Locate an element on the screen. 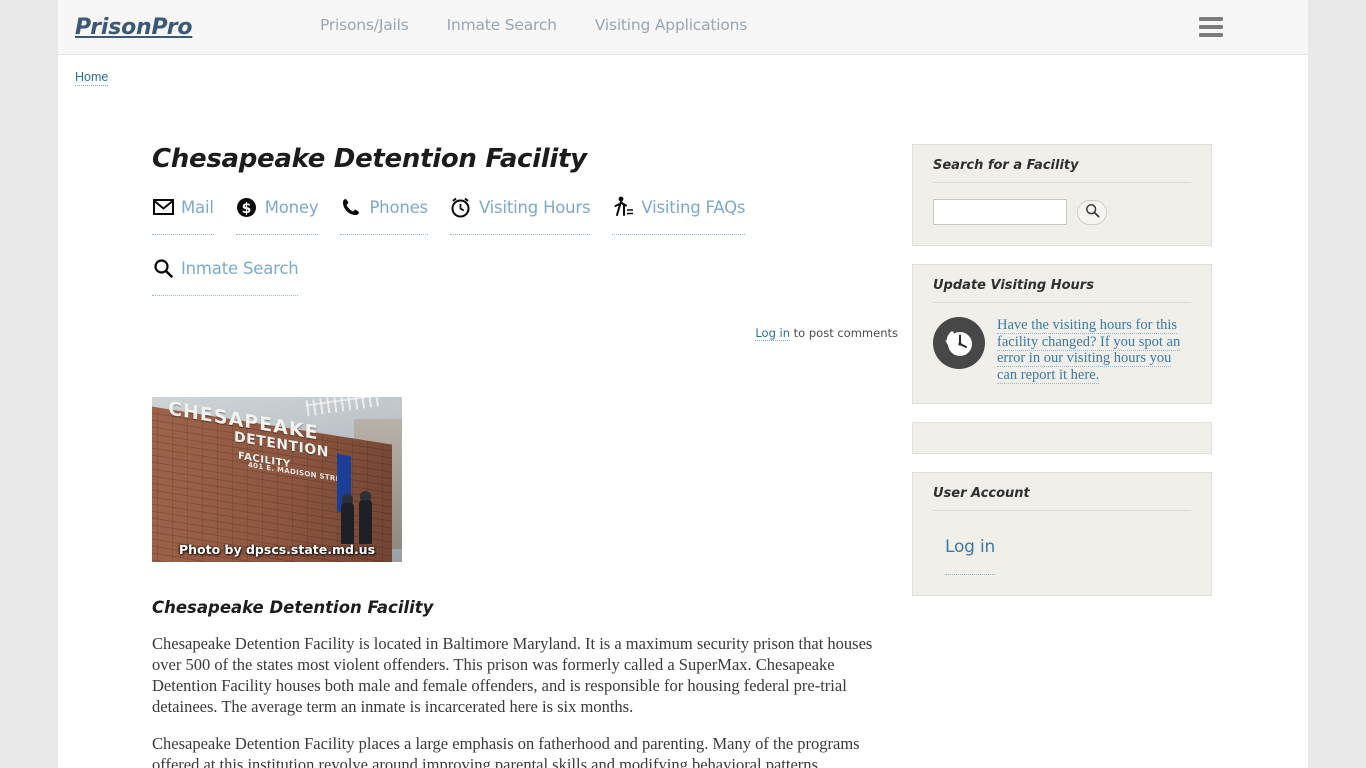 The image size is (1366, 768). sidebar-search-title: Search for a Facility is located at coordinates (1062, 170).